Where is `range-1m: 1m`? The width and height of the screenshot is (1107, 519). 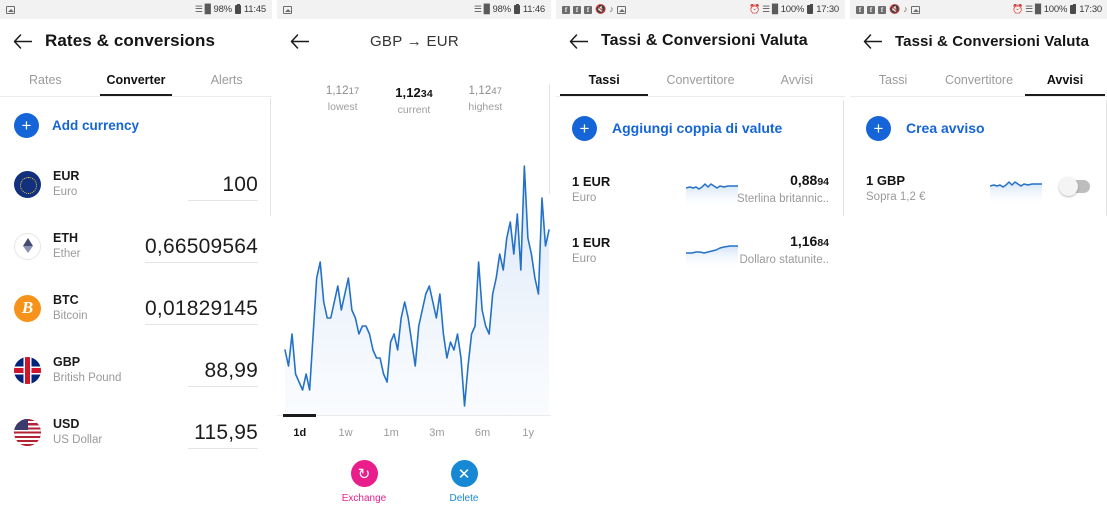 range-1m: 1m is located at coordinates (391, 430).